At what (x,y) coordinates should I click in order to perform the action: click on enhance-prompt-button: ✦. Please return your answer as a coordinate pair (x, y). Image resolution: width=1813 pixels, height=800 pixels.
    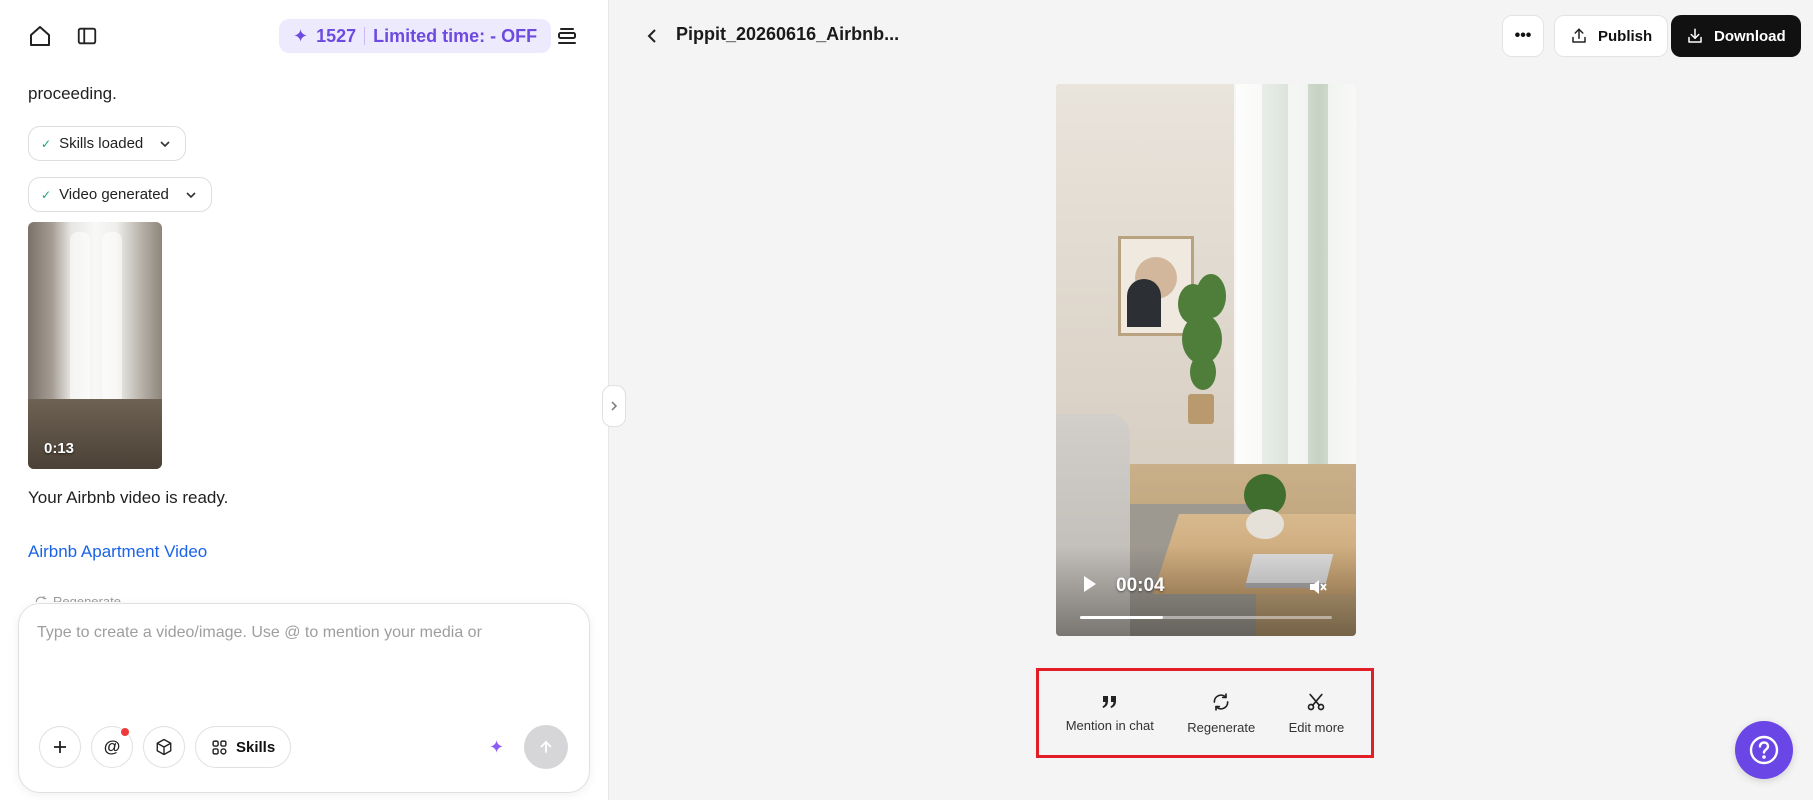
    Looking at the image, I should click on (496, 747).